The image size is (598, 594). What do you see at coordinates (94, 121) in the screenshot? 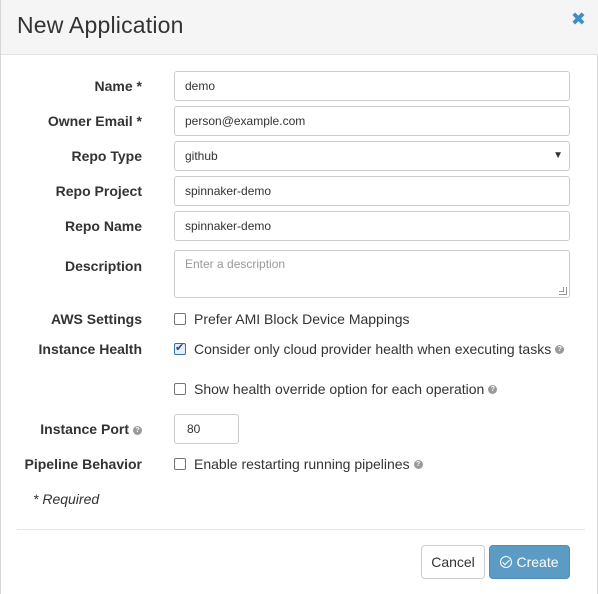
I see `owner-email-label: Owner Email *` at bounding box center [94, 121].